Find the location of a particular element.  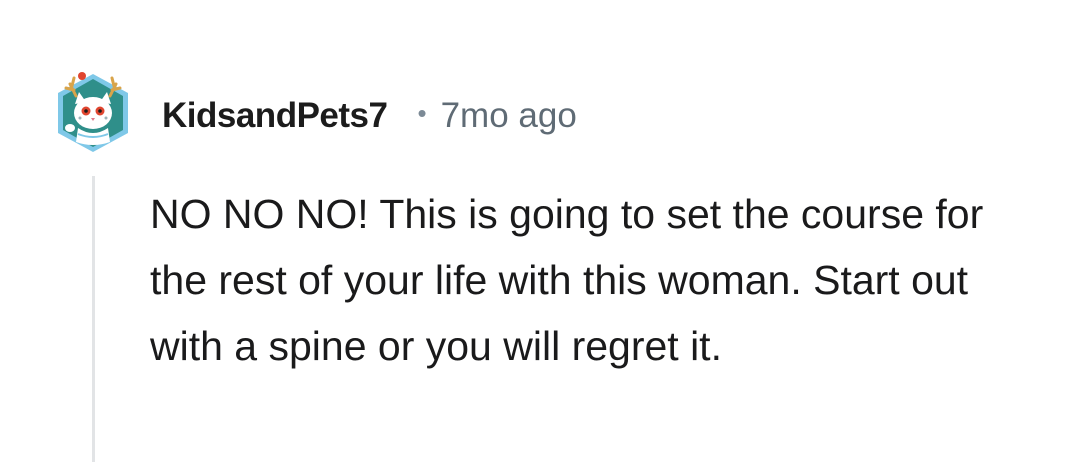

comment-timestamp: 7mo ago is located at coordinates (508, 115).